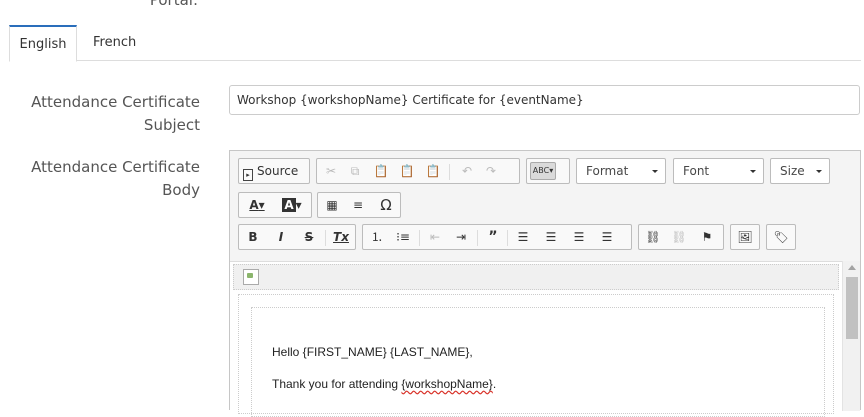  Describe the element at coordinates (551, 237) in the screenshot. I see `align-center-icon: ☰` at that location.